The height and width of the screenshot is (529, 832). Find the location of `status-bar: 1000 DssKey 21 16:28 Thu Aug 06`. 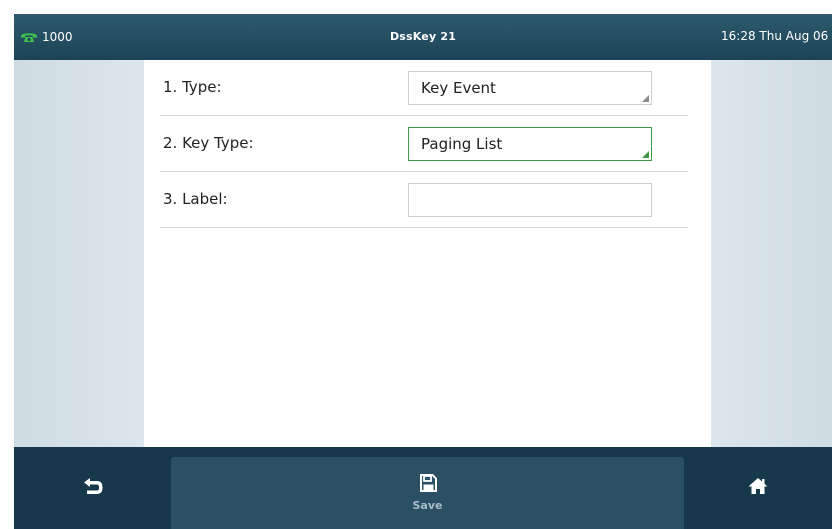

status-bar: 1000 DssKey 21 16:28 Thu Aug 06 is located at coordinates (423, 37).